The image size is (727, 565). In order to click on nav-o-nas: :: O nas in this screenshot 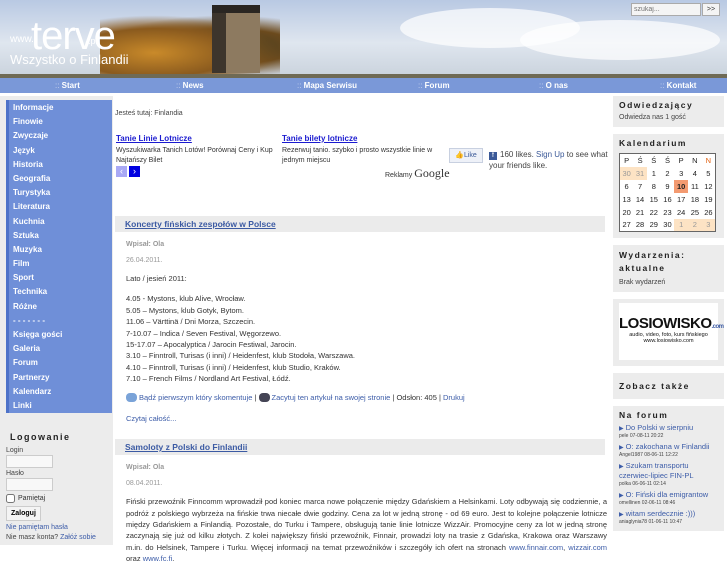, I will do `click(544, 85)`.